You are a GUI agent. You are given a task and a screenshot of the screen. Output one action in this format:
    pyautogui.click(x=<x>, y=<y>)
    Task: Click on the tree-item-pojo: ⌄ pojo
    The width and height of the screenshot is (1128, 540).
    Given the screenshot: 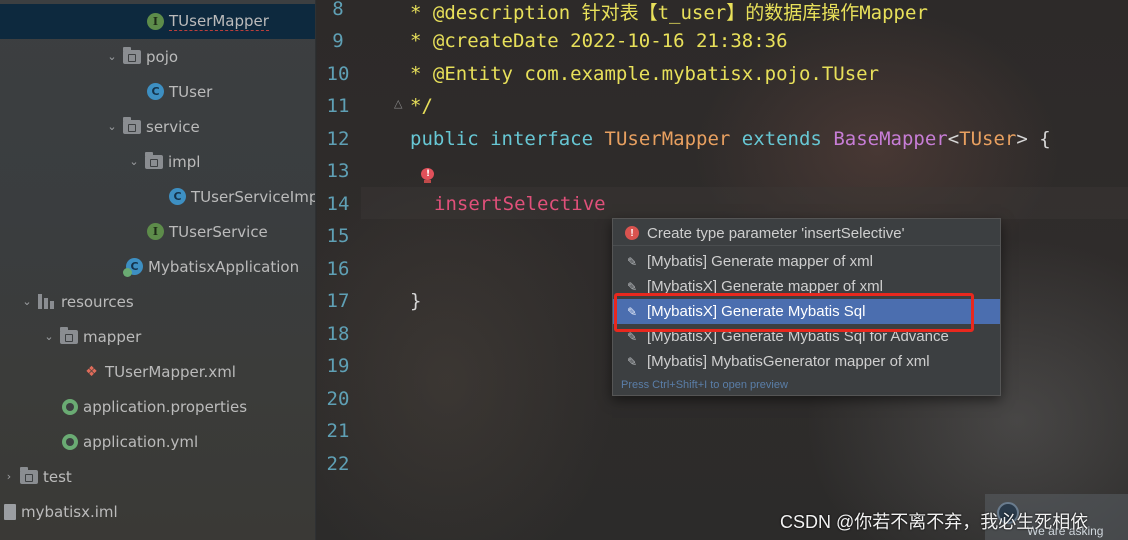 What is the action you would take?
    pyautogui.click(x=157, y=56)
    